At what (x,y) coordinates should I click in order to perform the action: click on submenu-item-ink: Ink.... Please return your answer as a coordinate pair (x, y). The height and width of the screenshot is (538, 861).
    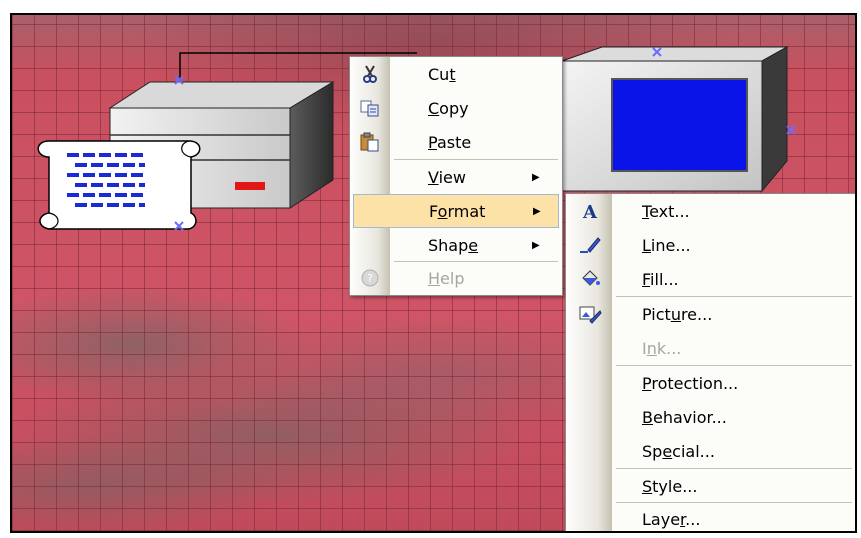
    Looking at the image, I should click on (710, 348).